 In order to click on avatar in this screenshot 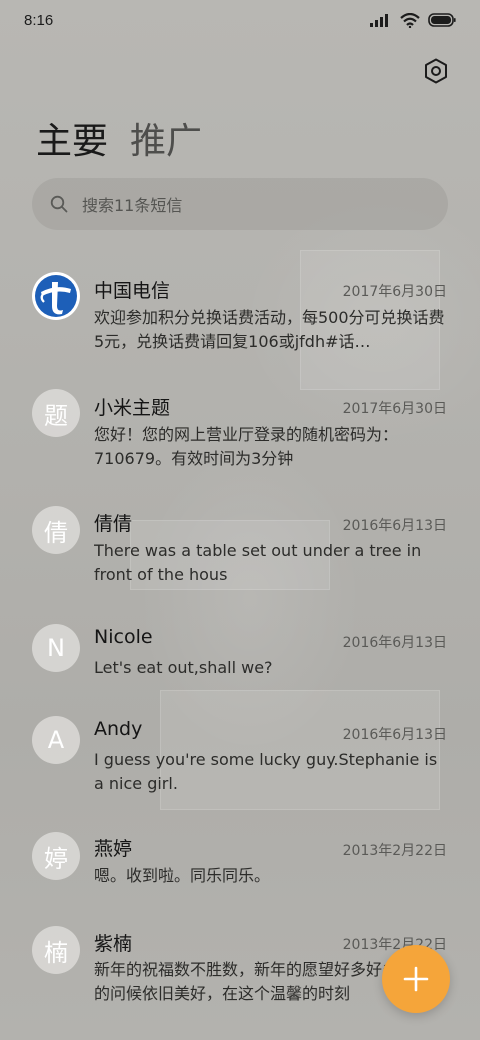, I will do `click(56, 296)`.